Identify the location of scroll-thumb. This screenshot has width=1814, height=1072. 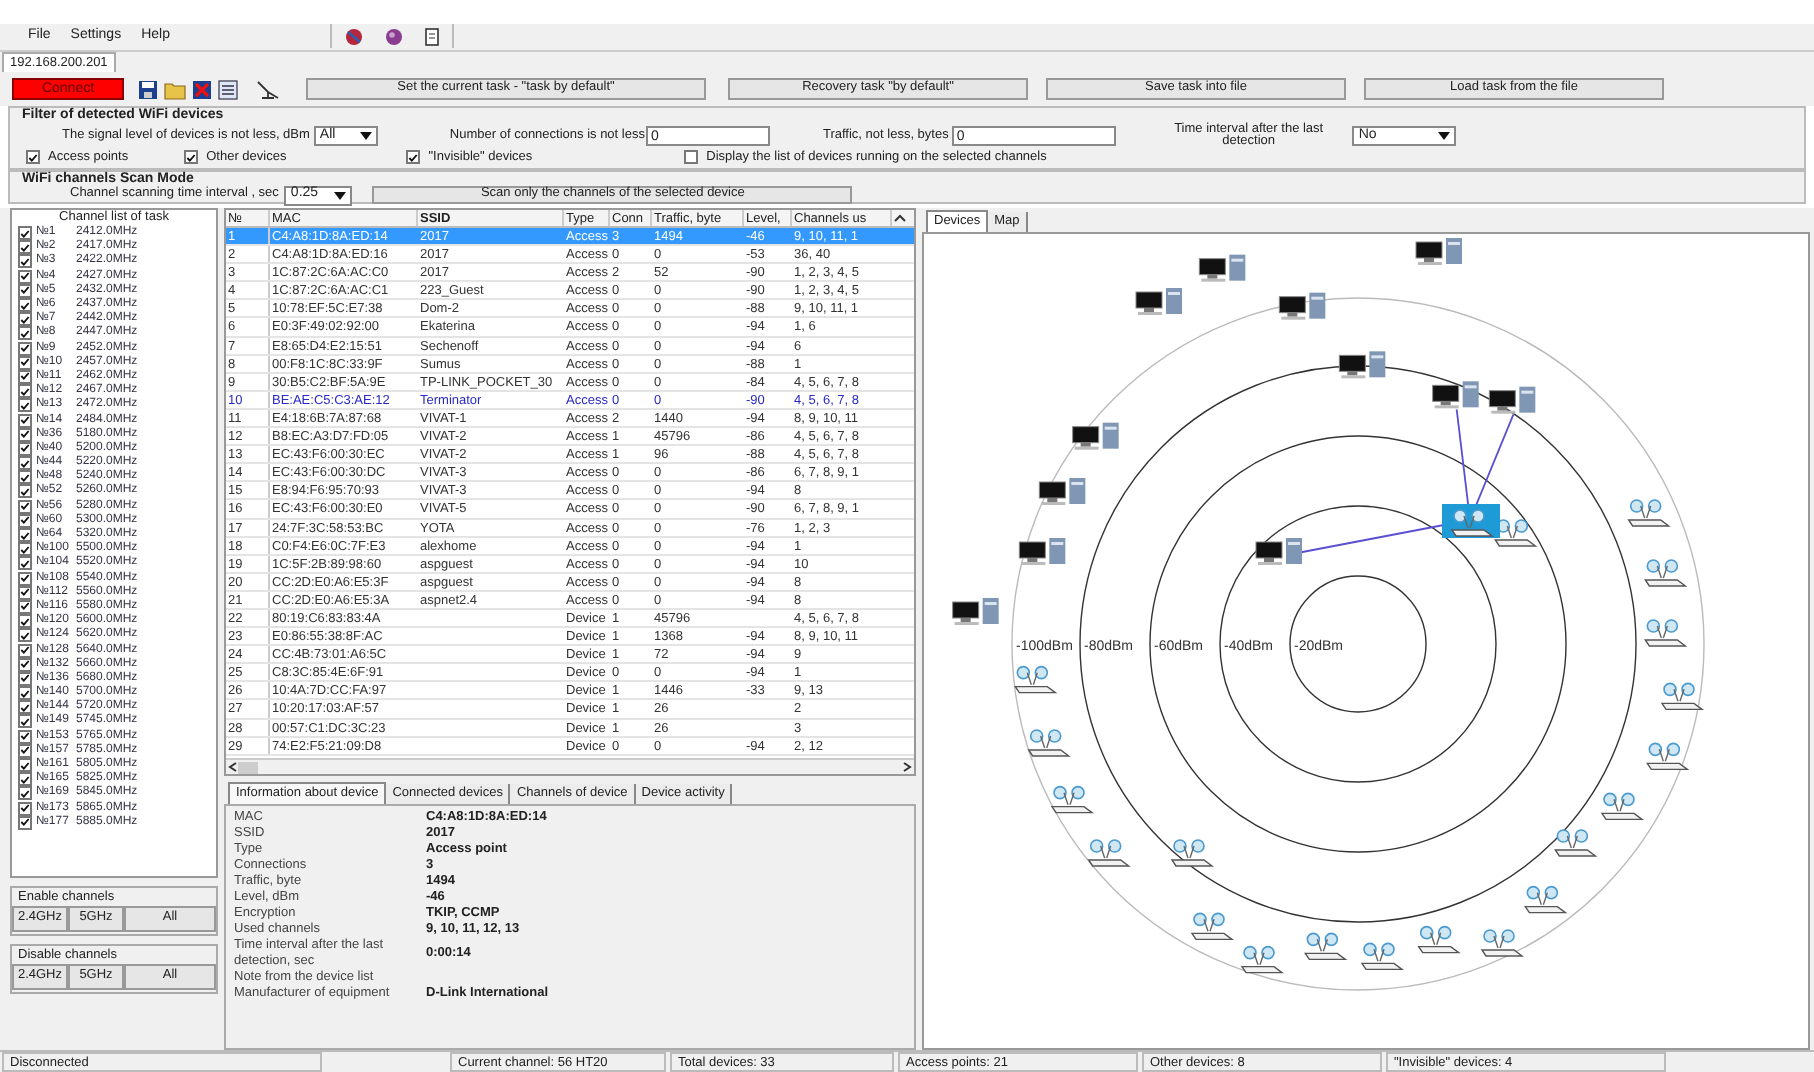
(248, 767).